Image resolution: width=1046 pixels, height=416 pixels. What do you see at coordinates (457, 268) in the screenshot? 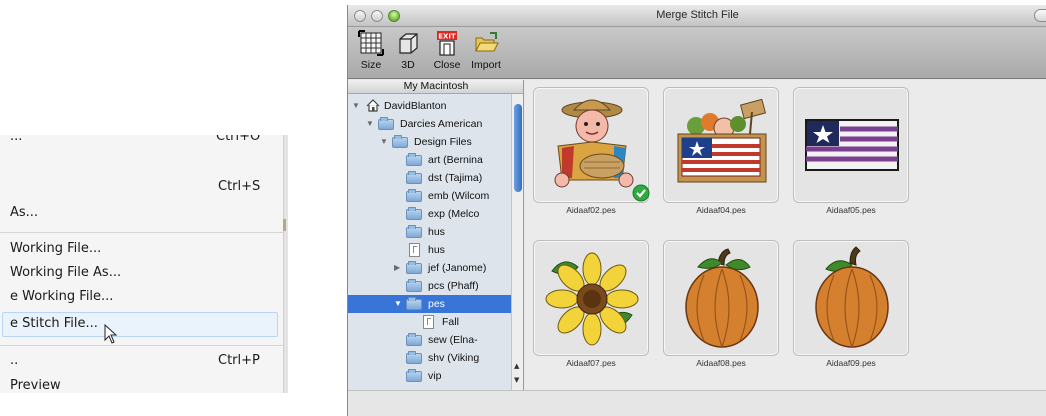
I see `tree-label: jef (Janome)` at bounding box center [457, 268].